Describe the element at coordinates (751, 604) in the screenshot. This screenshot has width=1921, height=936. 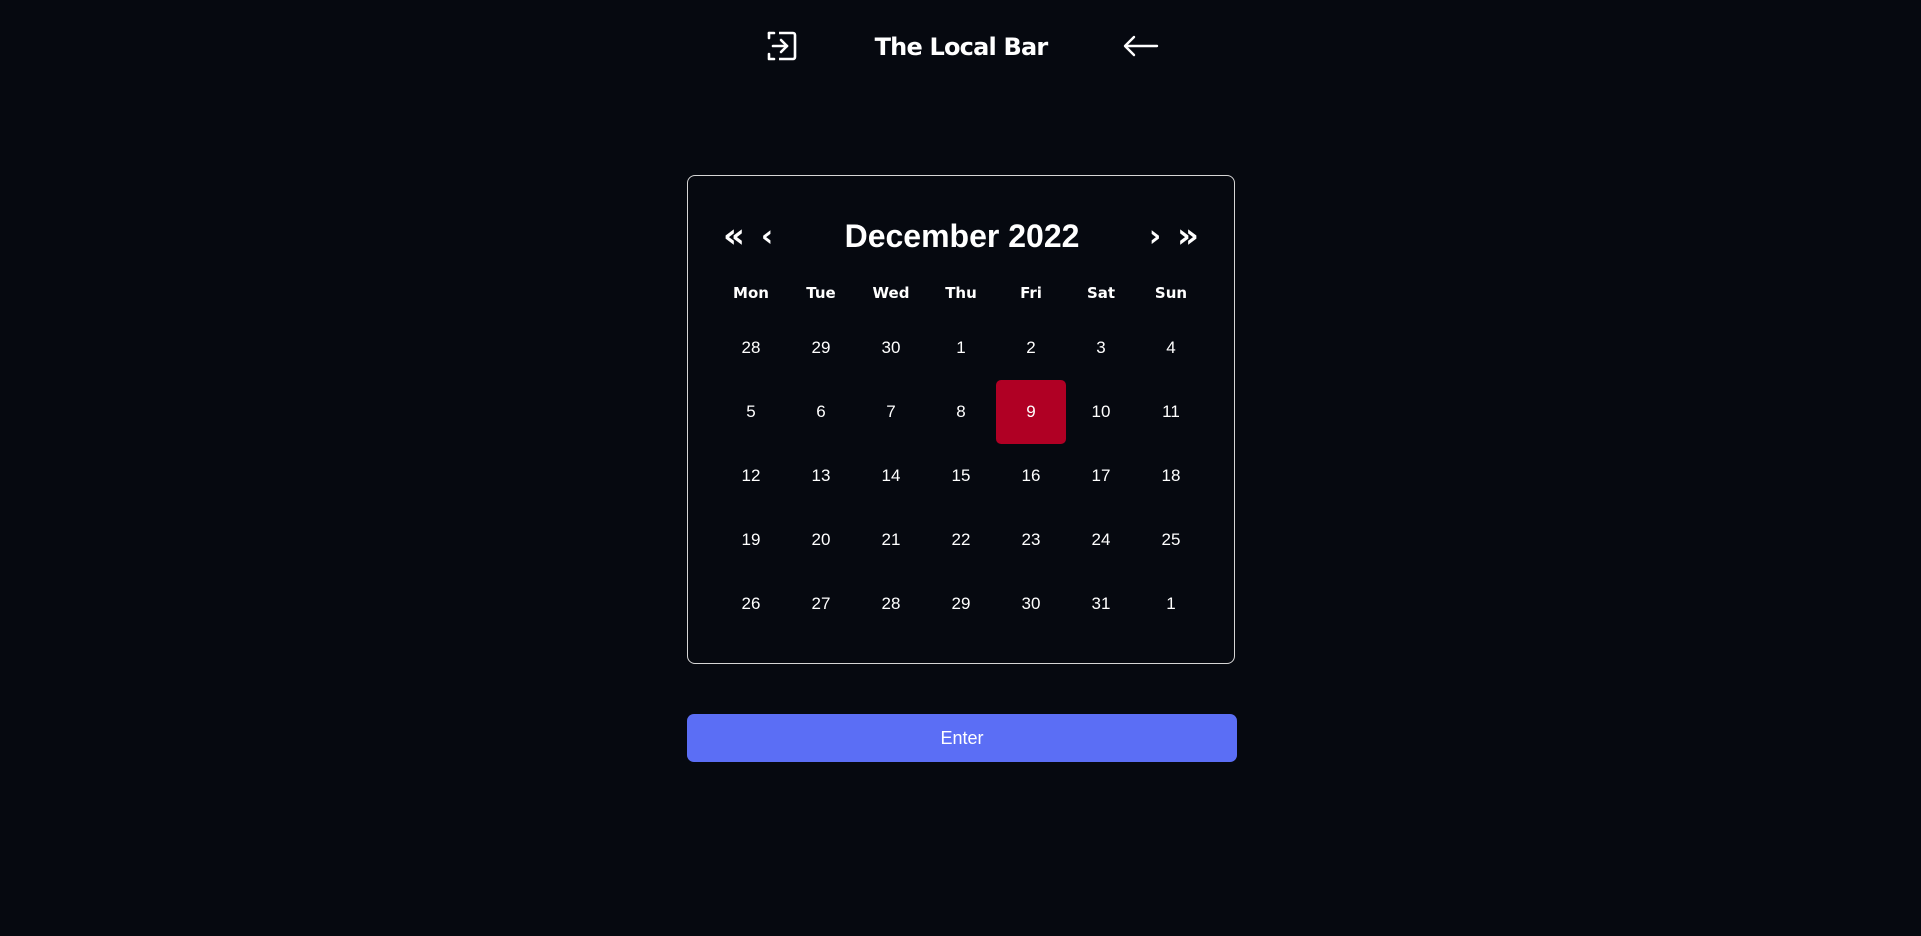
I see `day-cell: 26` at that location.